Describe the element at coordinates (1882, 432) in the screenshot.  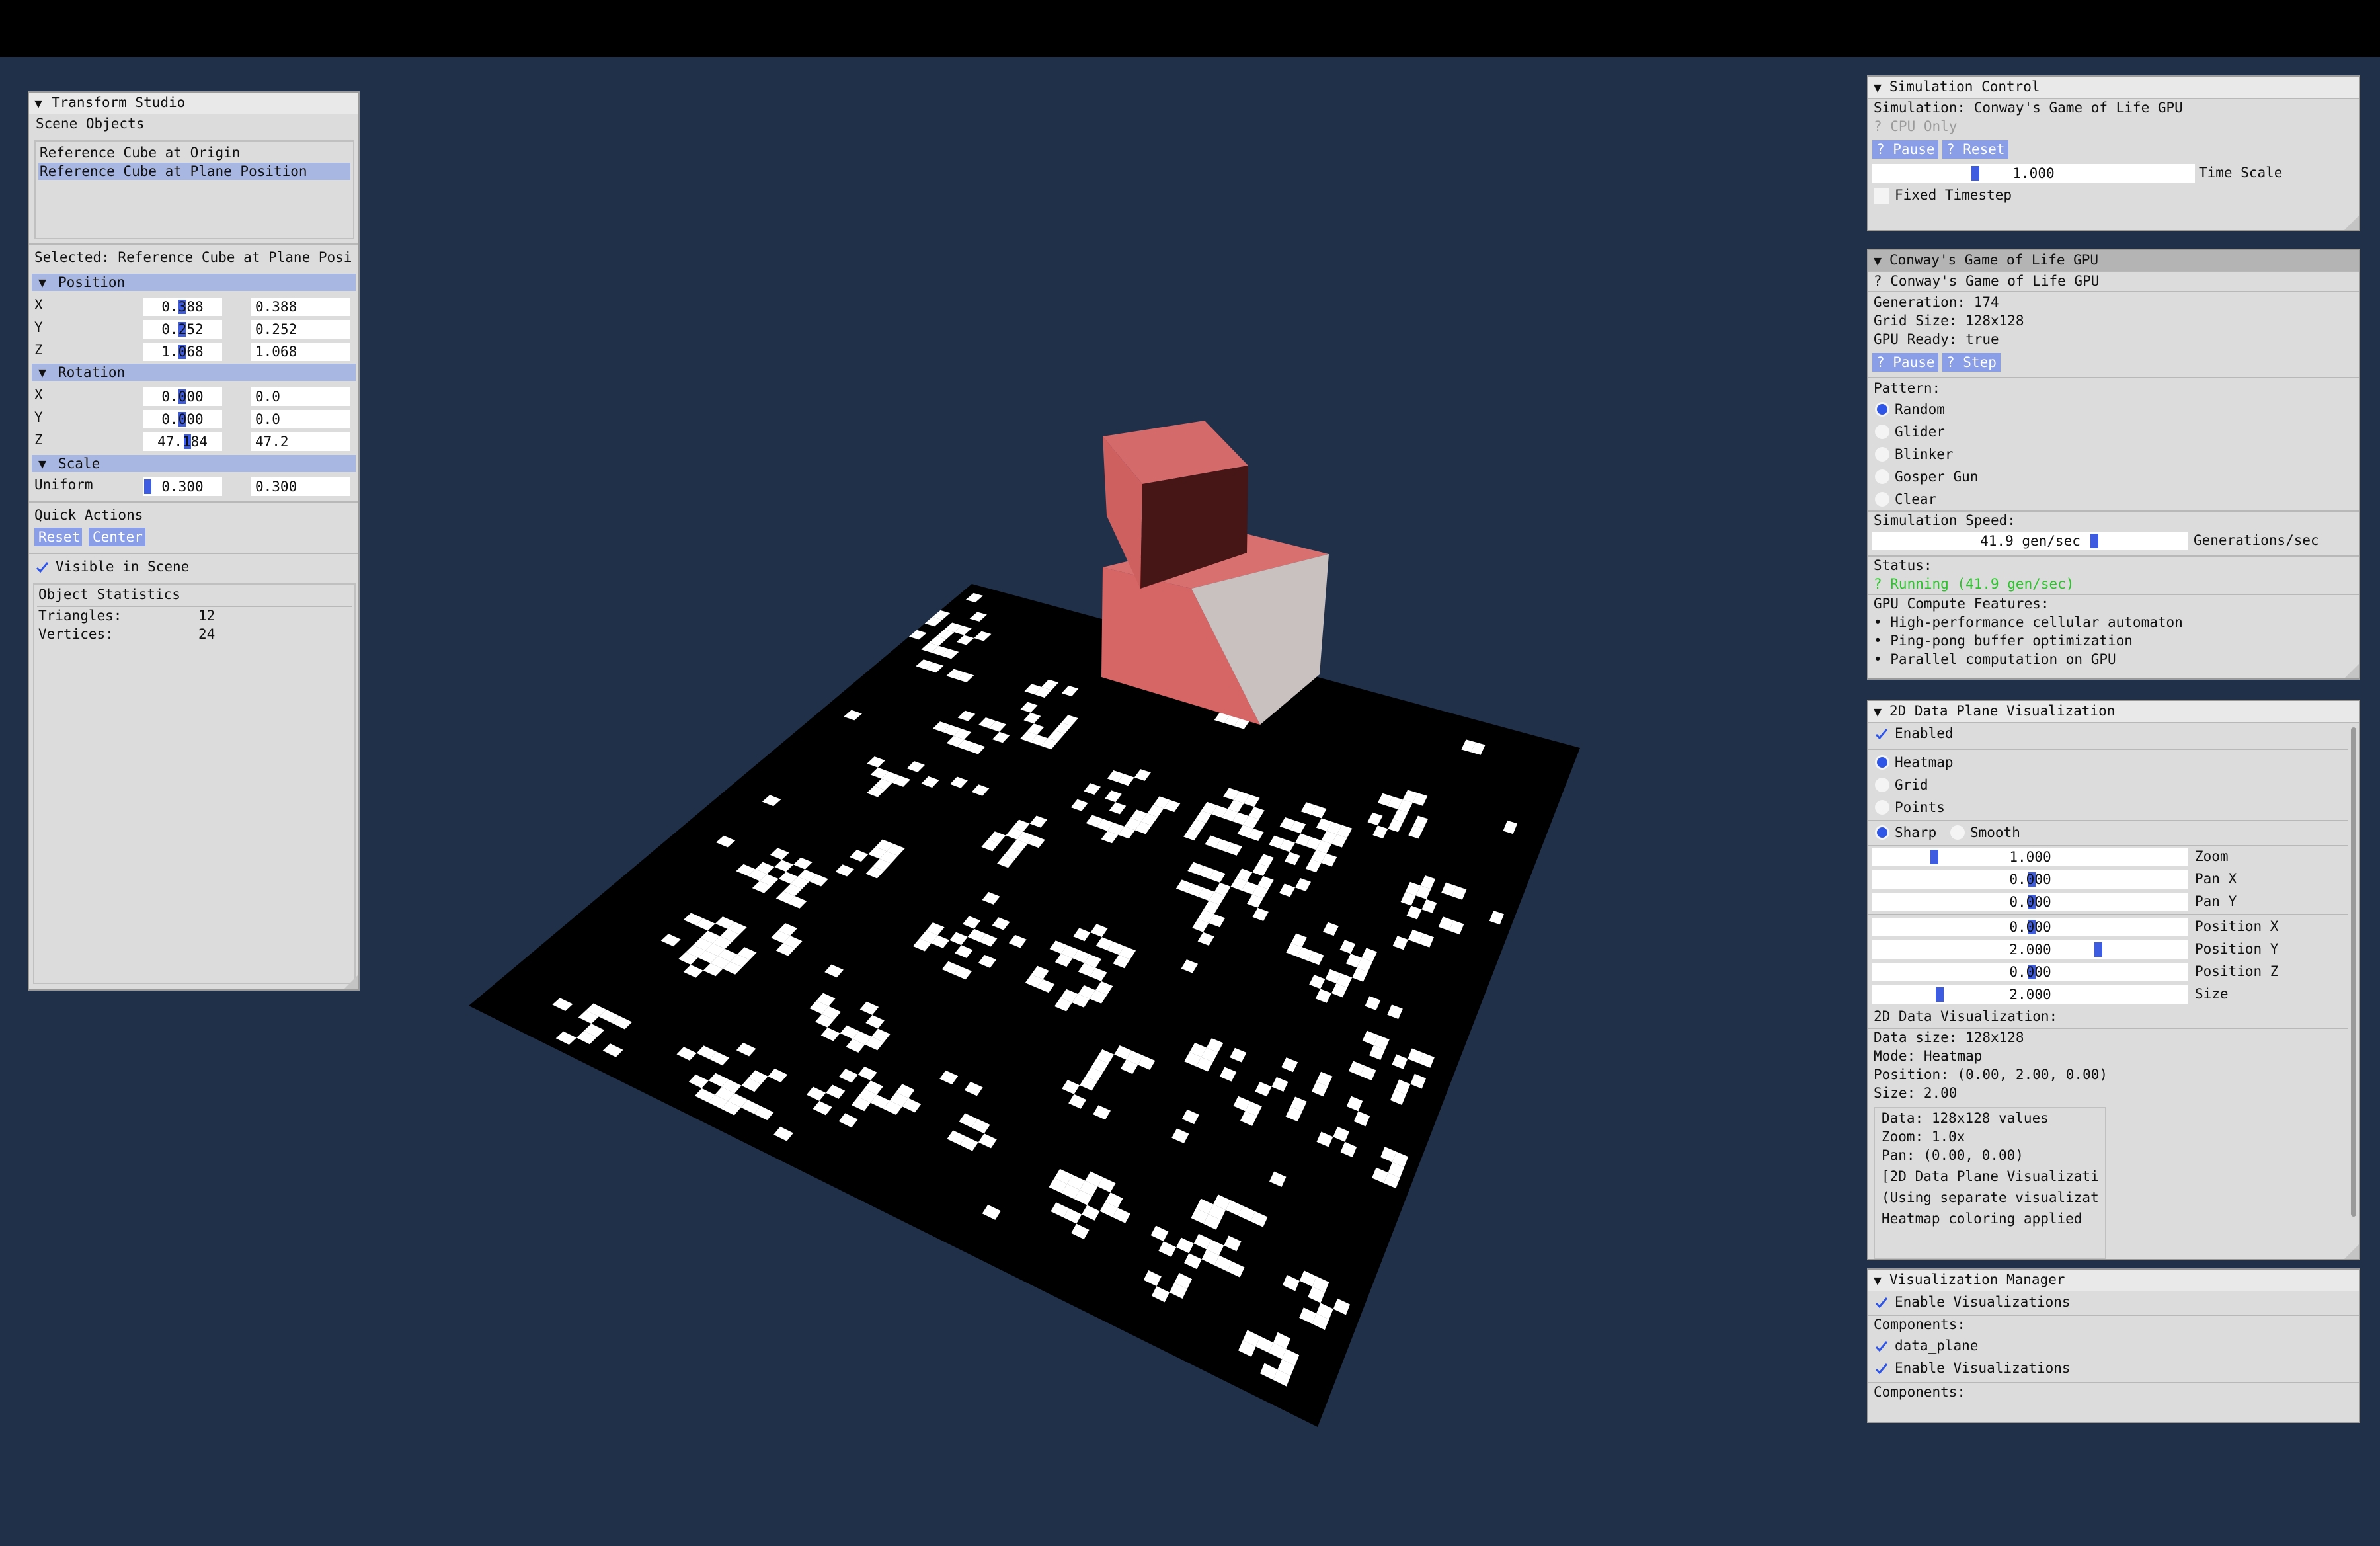
I see `radio-glider` at that location.